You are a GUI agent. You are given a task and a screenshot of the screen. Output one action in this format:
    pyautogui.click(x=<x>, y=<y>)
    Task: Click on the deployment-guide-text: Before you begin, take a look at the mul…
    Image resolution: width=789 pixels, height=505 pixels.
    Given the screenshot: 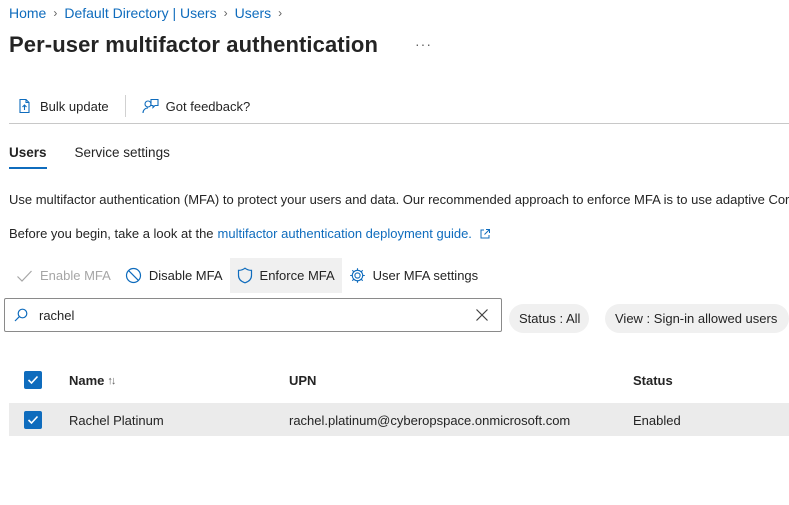 What is the action you would take?
    pyautogui.click(x=250, y=233)
    